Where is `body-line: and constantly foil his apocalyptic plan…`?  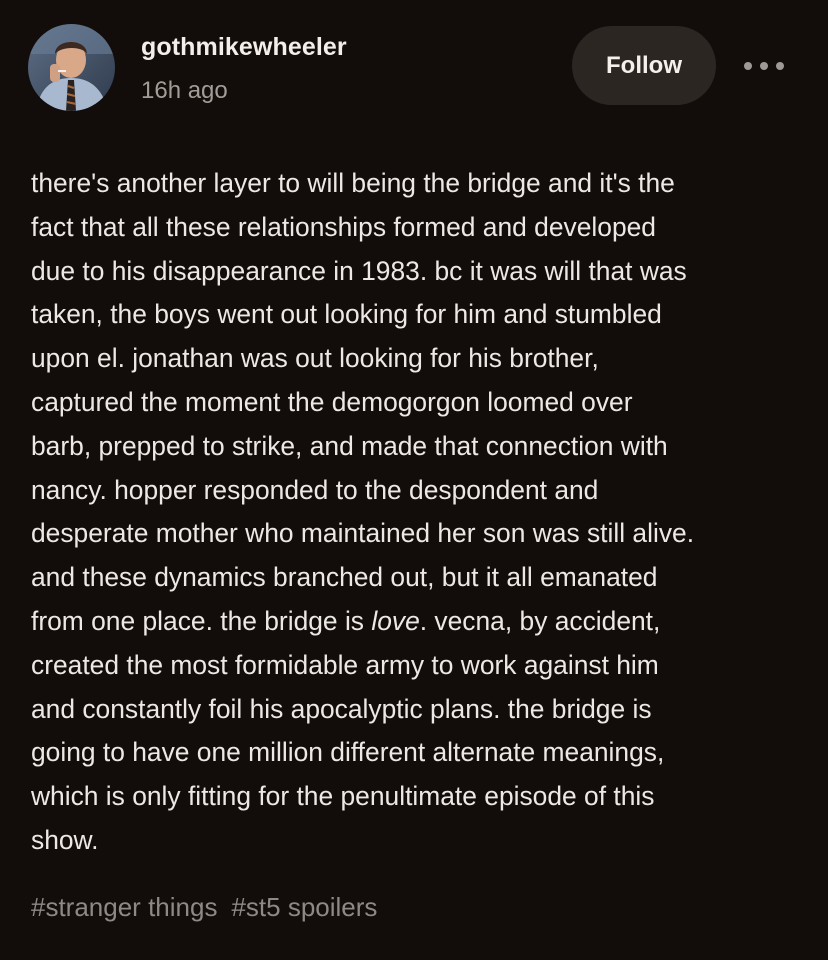
body-line: and constantly foil his apocalyptic plan… is located at coordinates (341, 708).